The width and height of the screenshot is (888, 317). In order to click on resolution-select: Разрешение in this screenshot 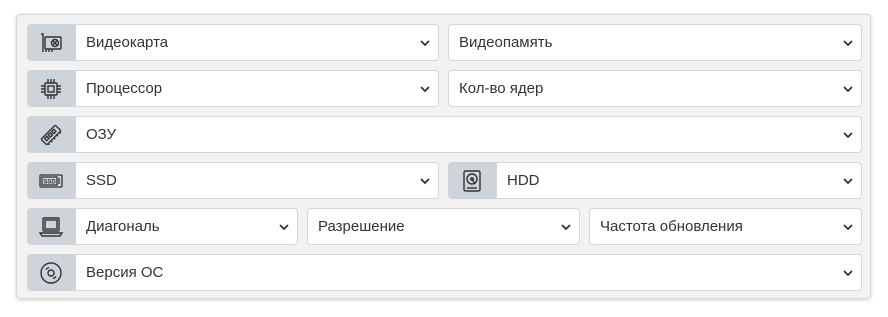, I will do `click(443, 226)`.